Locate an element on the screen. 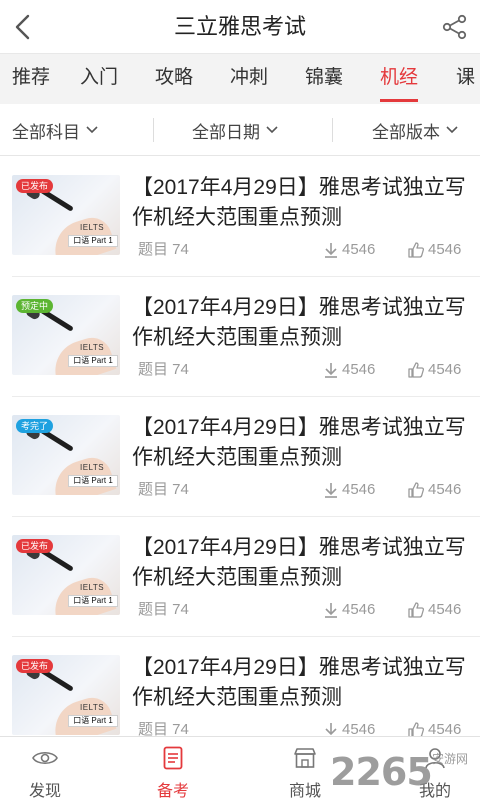 The height and width of the screenshot is (800, 480). tab-rumen: 入门 is located at coordinates (99, 79).